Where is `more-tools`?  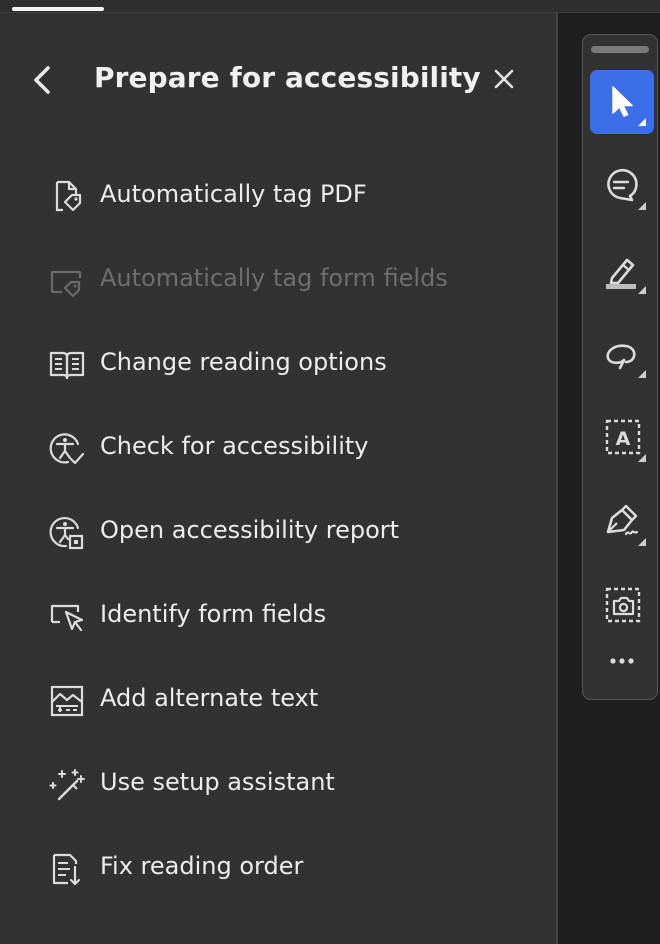 more-tools is located at coordinates (622, 661).